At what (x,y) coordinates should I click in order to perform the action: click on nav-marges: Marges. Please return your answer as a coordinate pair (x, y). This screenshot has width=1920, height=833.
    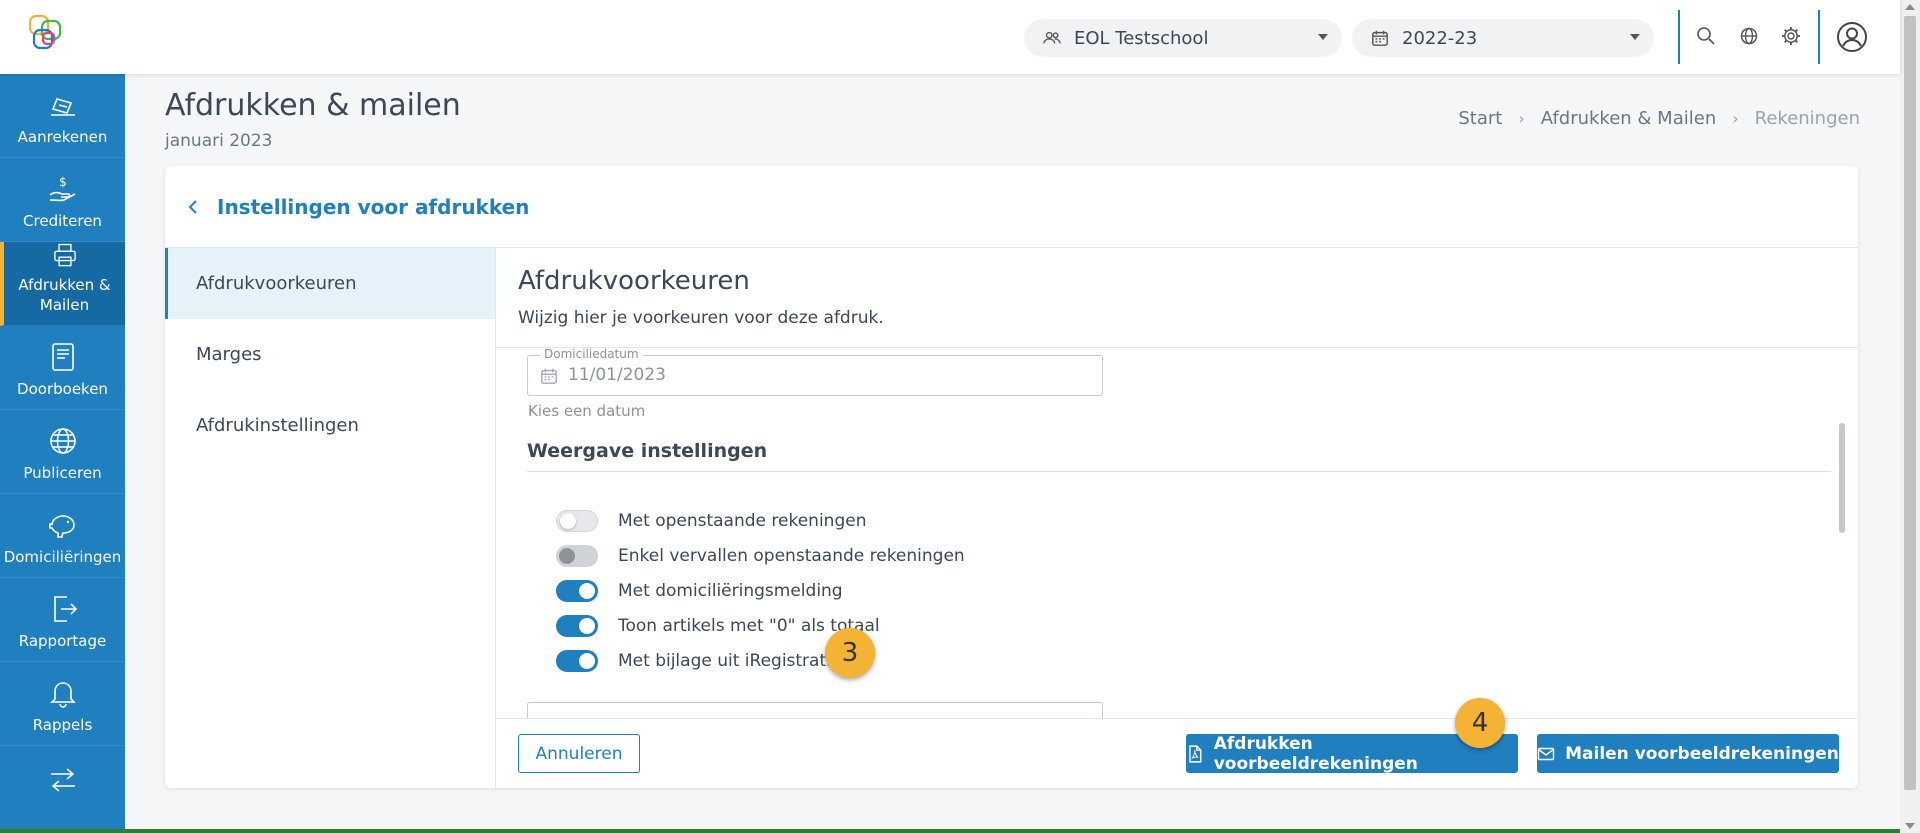
    Looking at the image, I should click on (330, 354).